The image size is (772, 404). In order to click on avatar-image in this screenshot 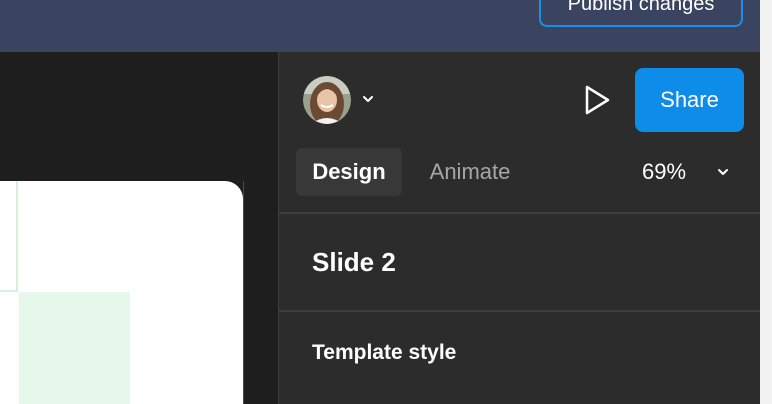, I will do `click(327, 100)`.